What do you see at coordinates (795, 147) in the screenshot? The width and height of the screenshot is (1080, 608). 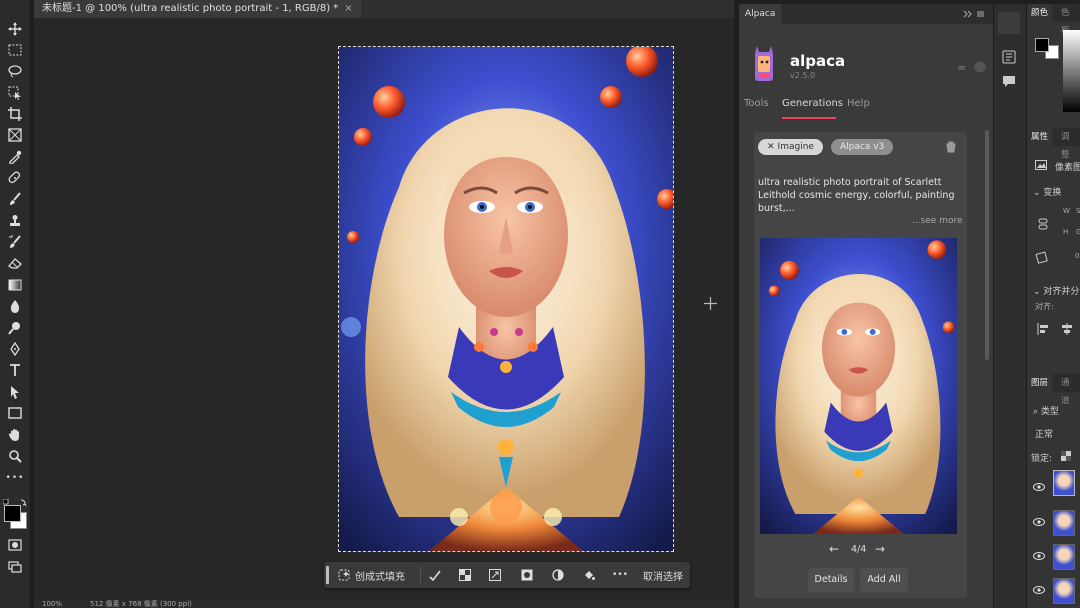 I see `imagine-chip-label: Imagine` at bounding box center [795, 147].